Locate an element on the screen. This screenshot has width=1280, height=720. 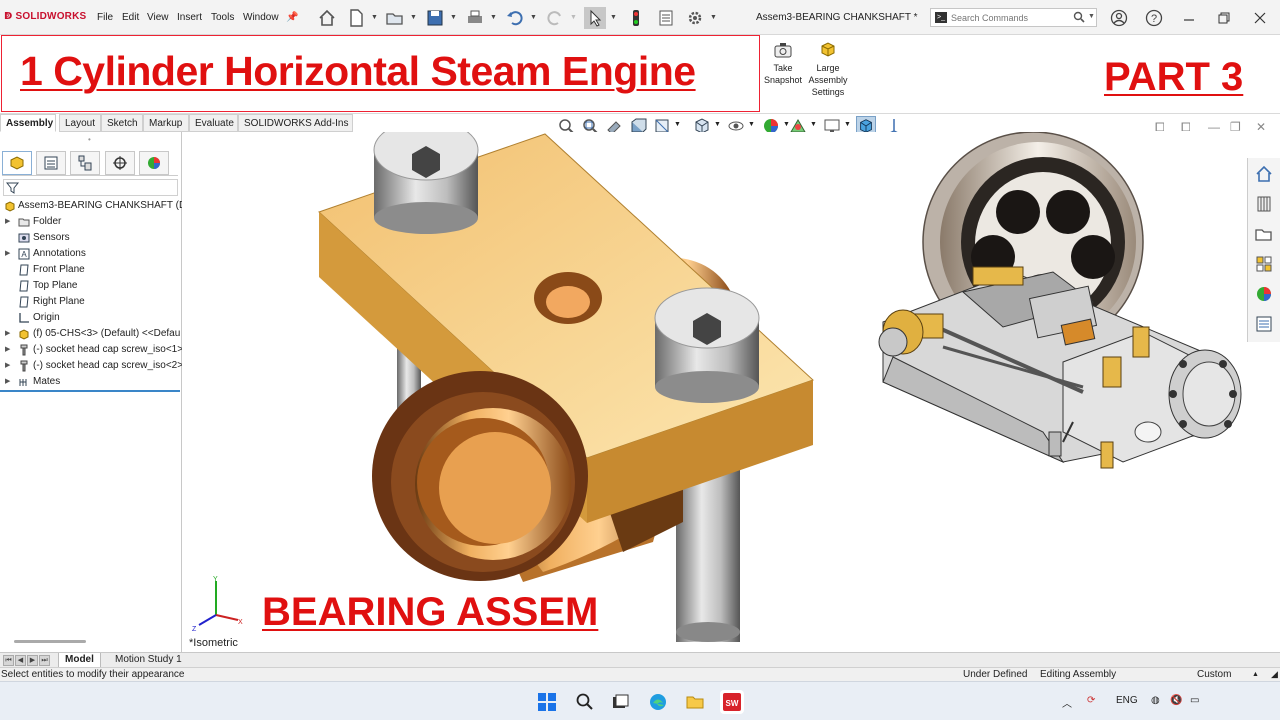
open-caret-icon: ▼ is located at coordinates (413, 17).